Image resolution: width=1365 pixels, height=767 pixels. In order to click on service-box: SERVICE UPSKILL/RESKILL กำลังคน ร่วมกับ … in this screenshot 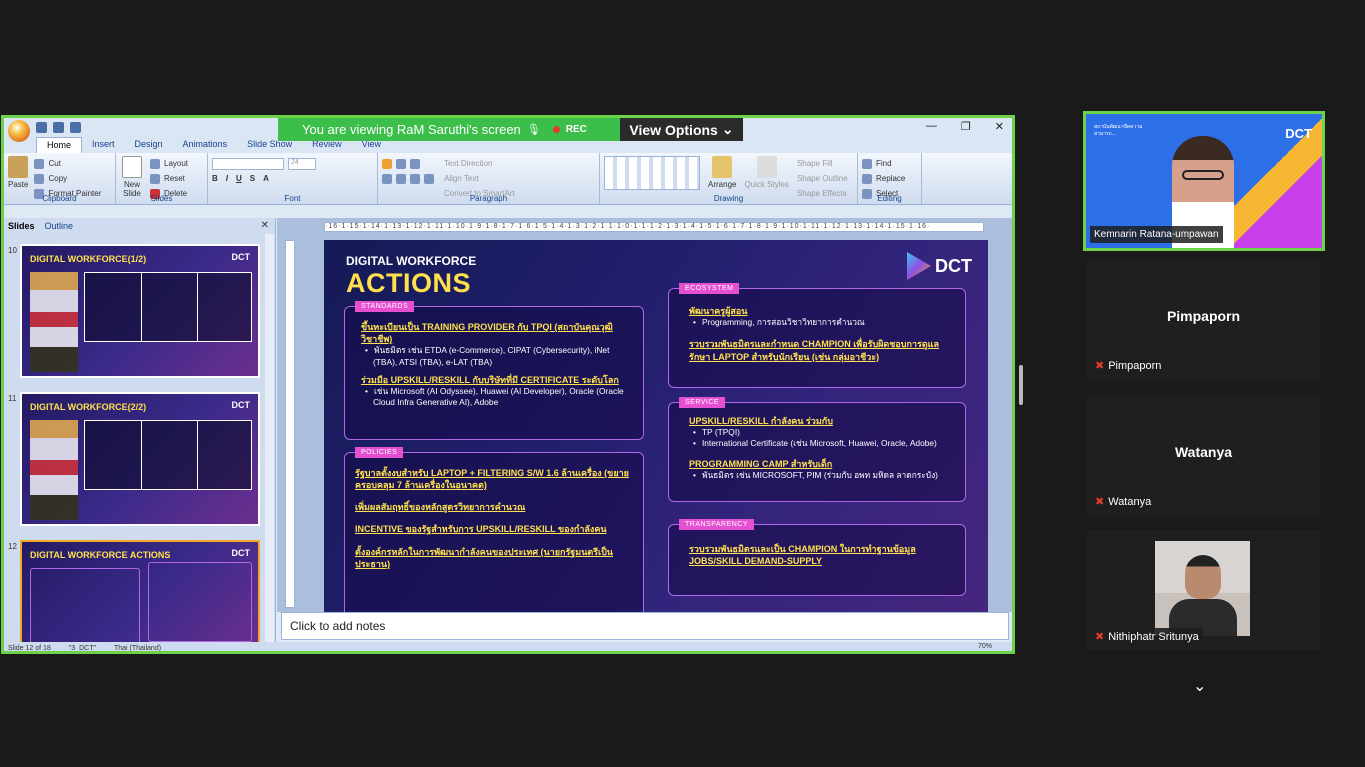, I will do `click(817, 449)`.